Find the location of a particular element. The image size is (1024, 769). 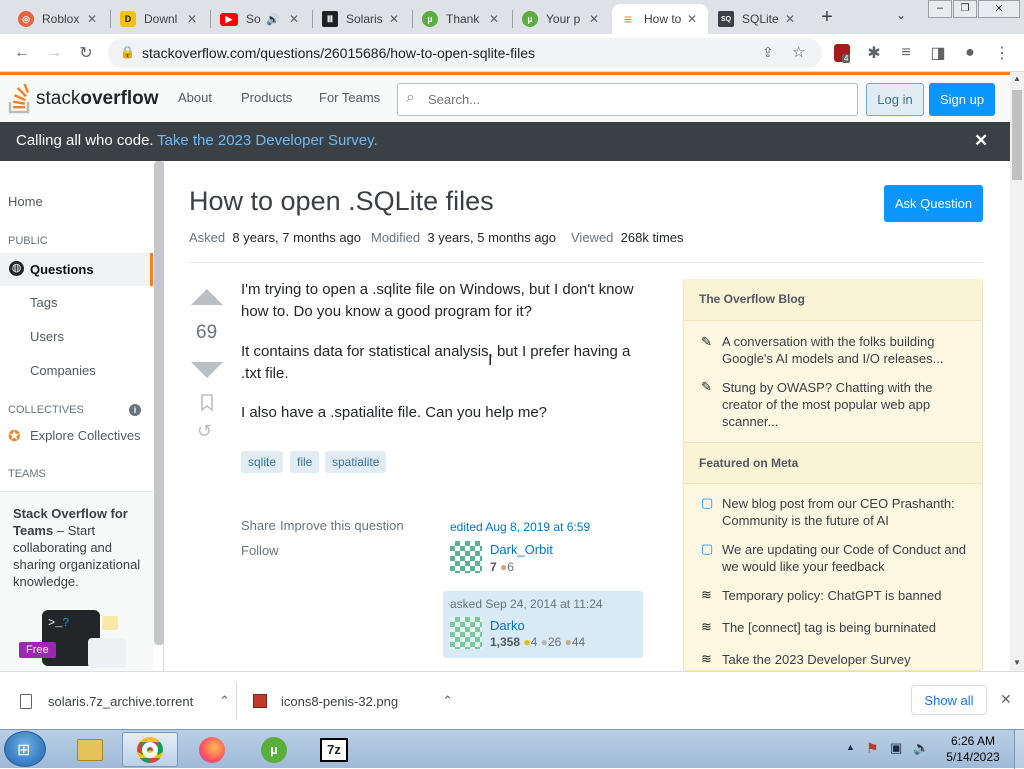

menu-kebab-icon: ⋮ is located at coordinates (1002, 53).